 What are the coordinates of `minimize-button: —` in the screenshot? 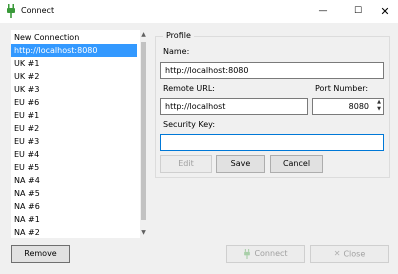 It's located at (323, 11).